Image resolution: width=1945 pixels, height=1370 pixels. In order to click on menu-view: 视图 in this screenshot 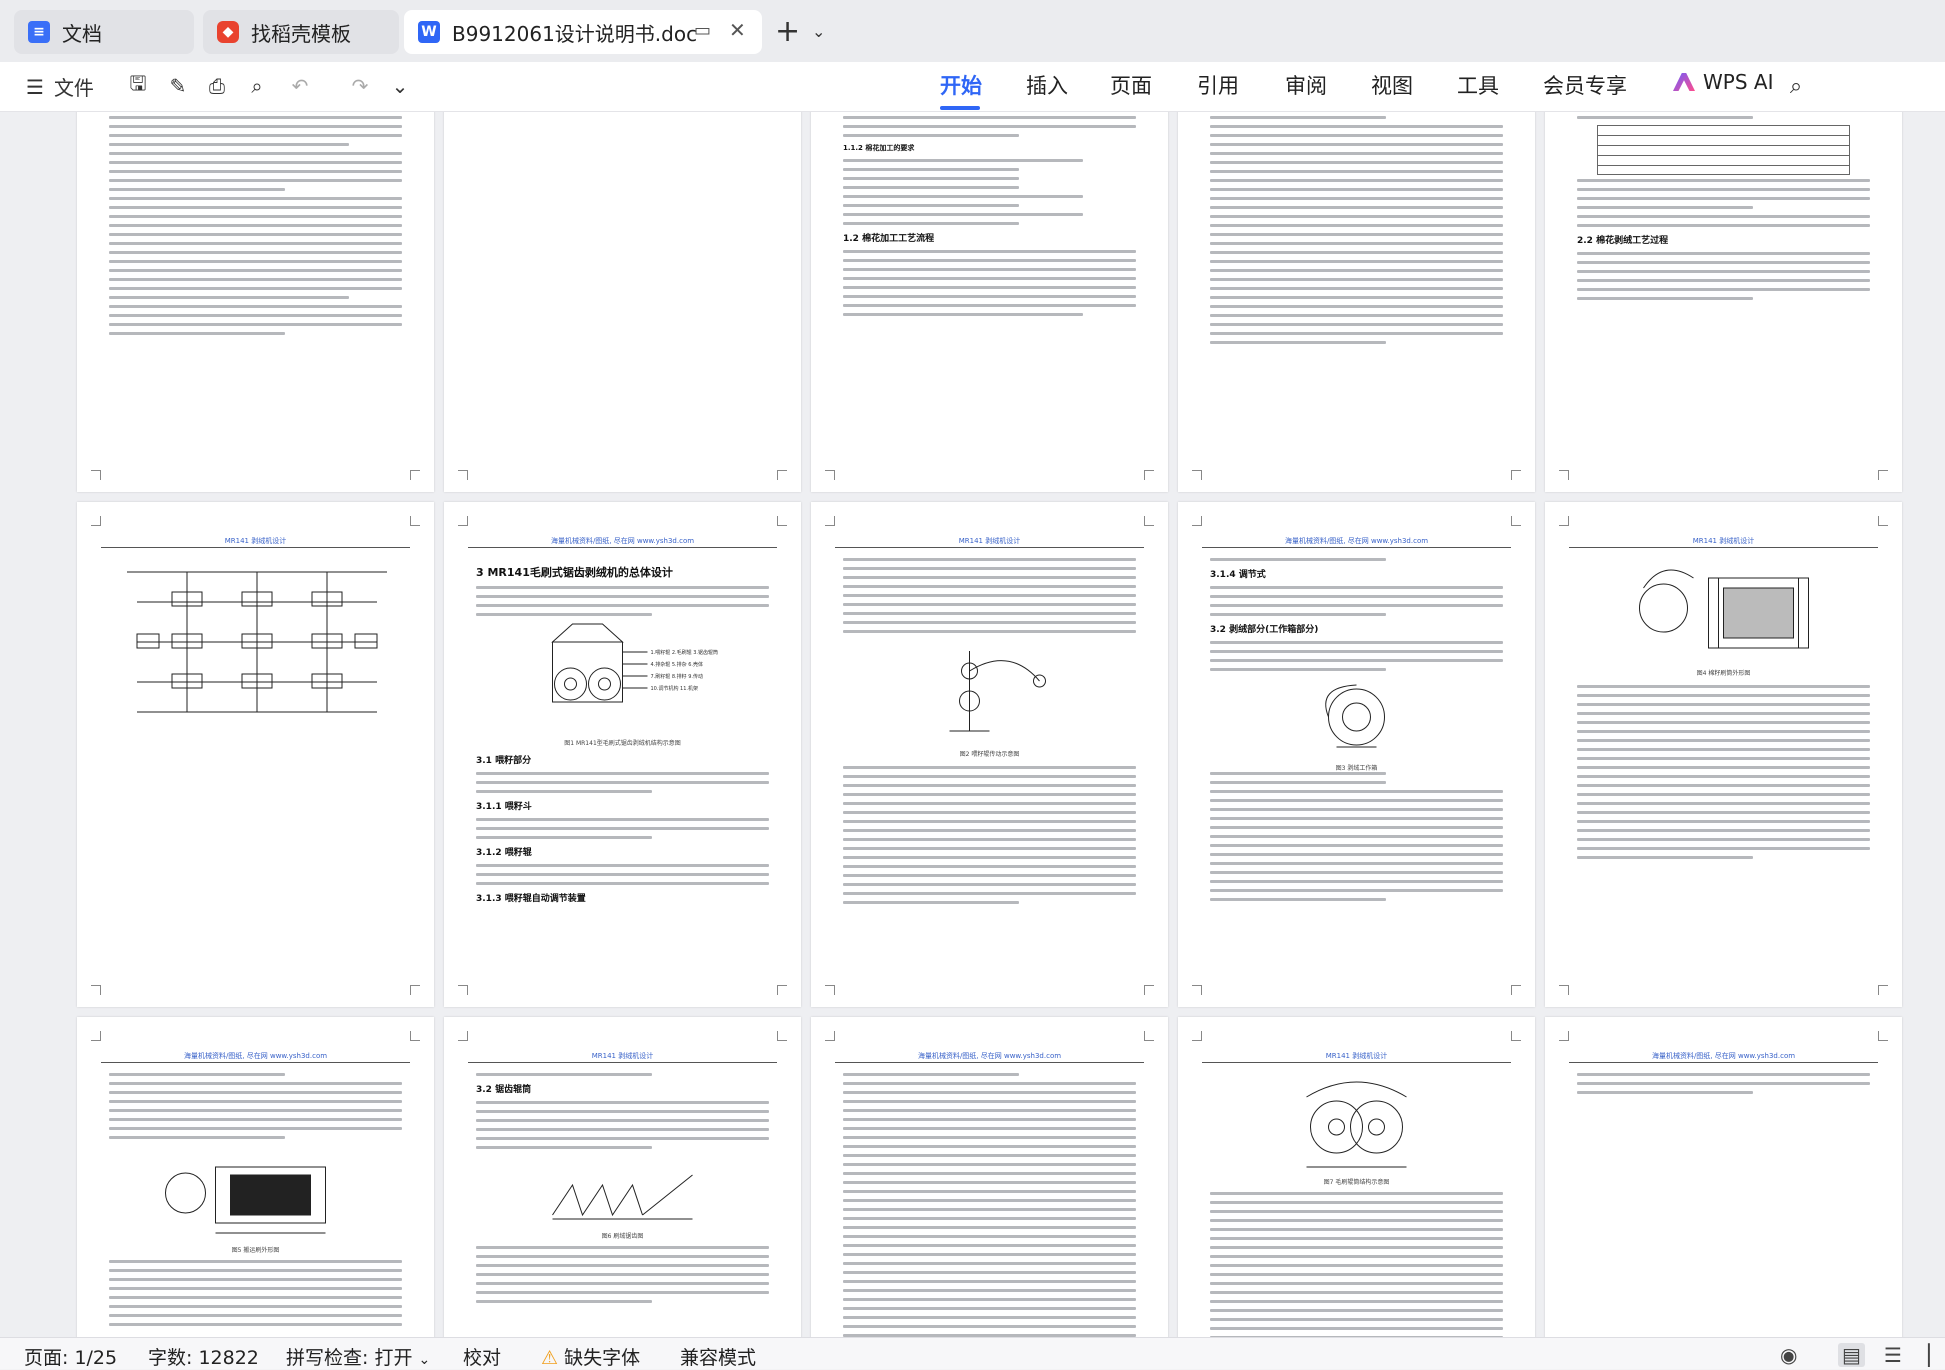, I will do `click(1392, 85)`.